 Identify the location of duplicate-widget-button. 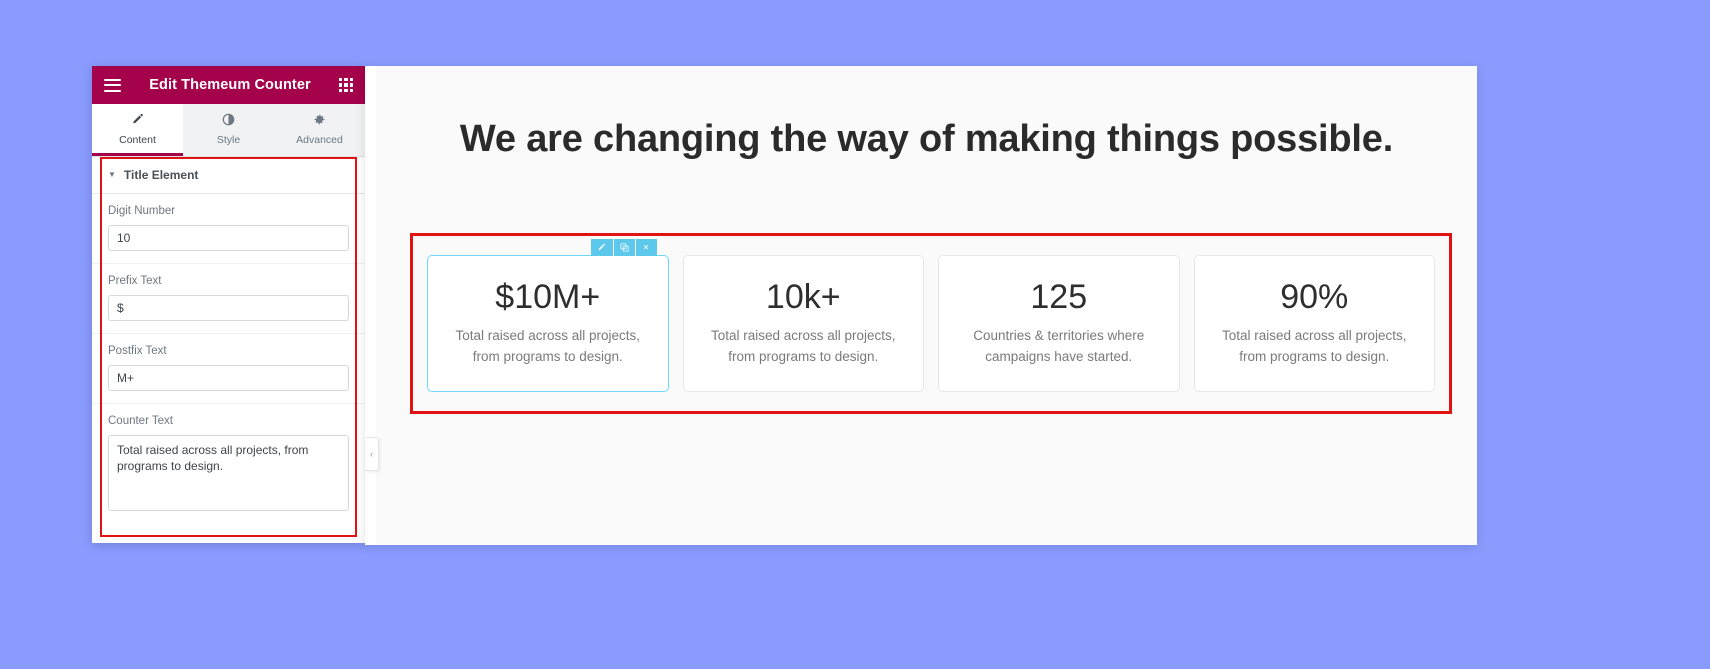
(623, 247).